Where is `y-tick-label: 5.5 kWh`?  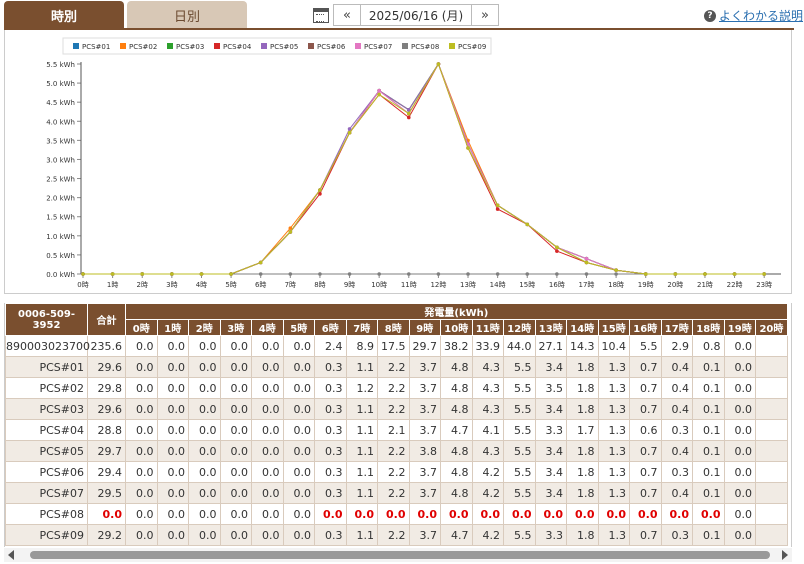
y-tick-label: 5.5 kWh is located at coordinates (60, 65).